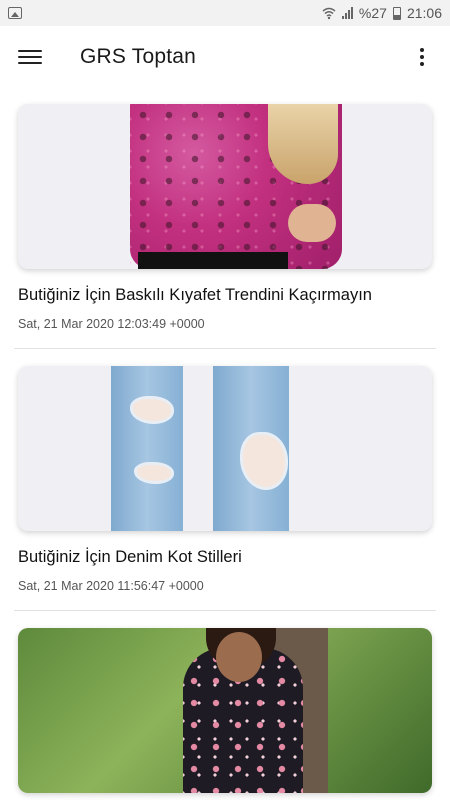 Image resolution: width=450 pixels, height=800 pixels. Describe the element at coordinates (15, 13) in the screenshot. I see `gallery-icon` at that location.